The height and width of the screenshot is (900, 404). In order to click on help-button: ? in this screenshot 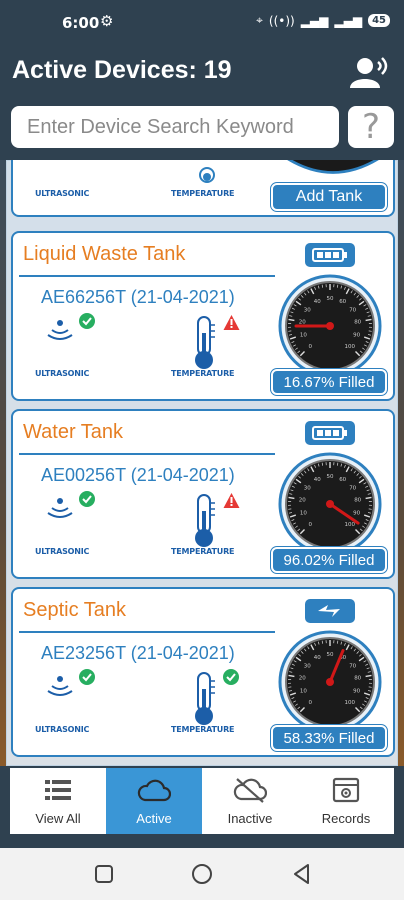, I will do `click(371, 127)`.